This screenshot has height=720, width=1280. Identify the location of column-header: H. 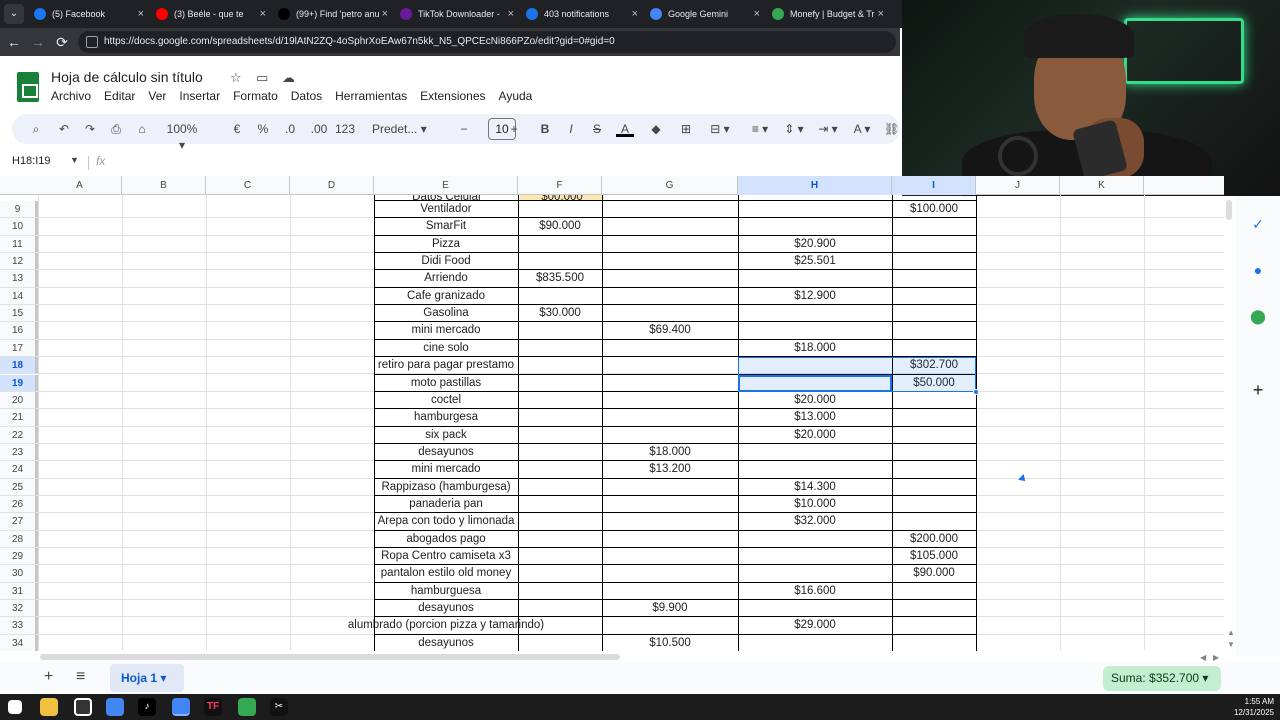
(815, 185).